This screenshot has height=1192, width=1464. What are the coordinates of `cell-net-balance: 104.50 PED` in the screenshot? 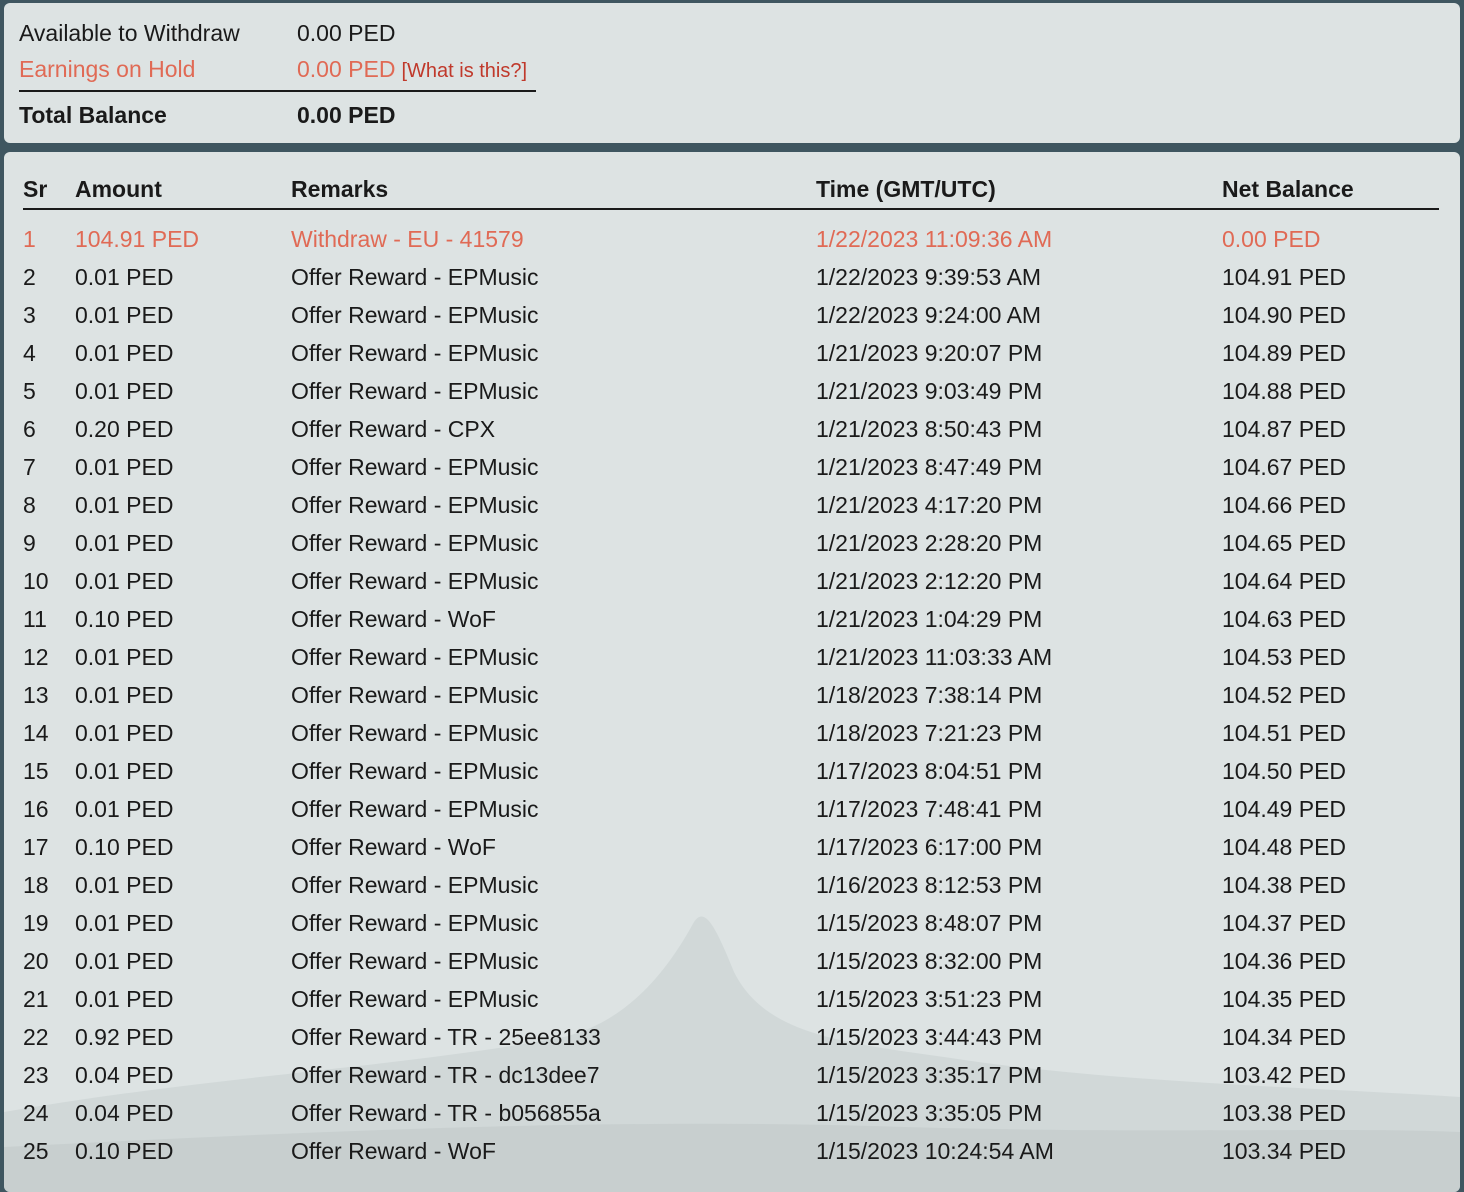 It's located at (1284, 770).